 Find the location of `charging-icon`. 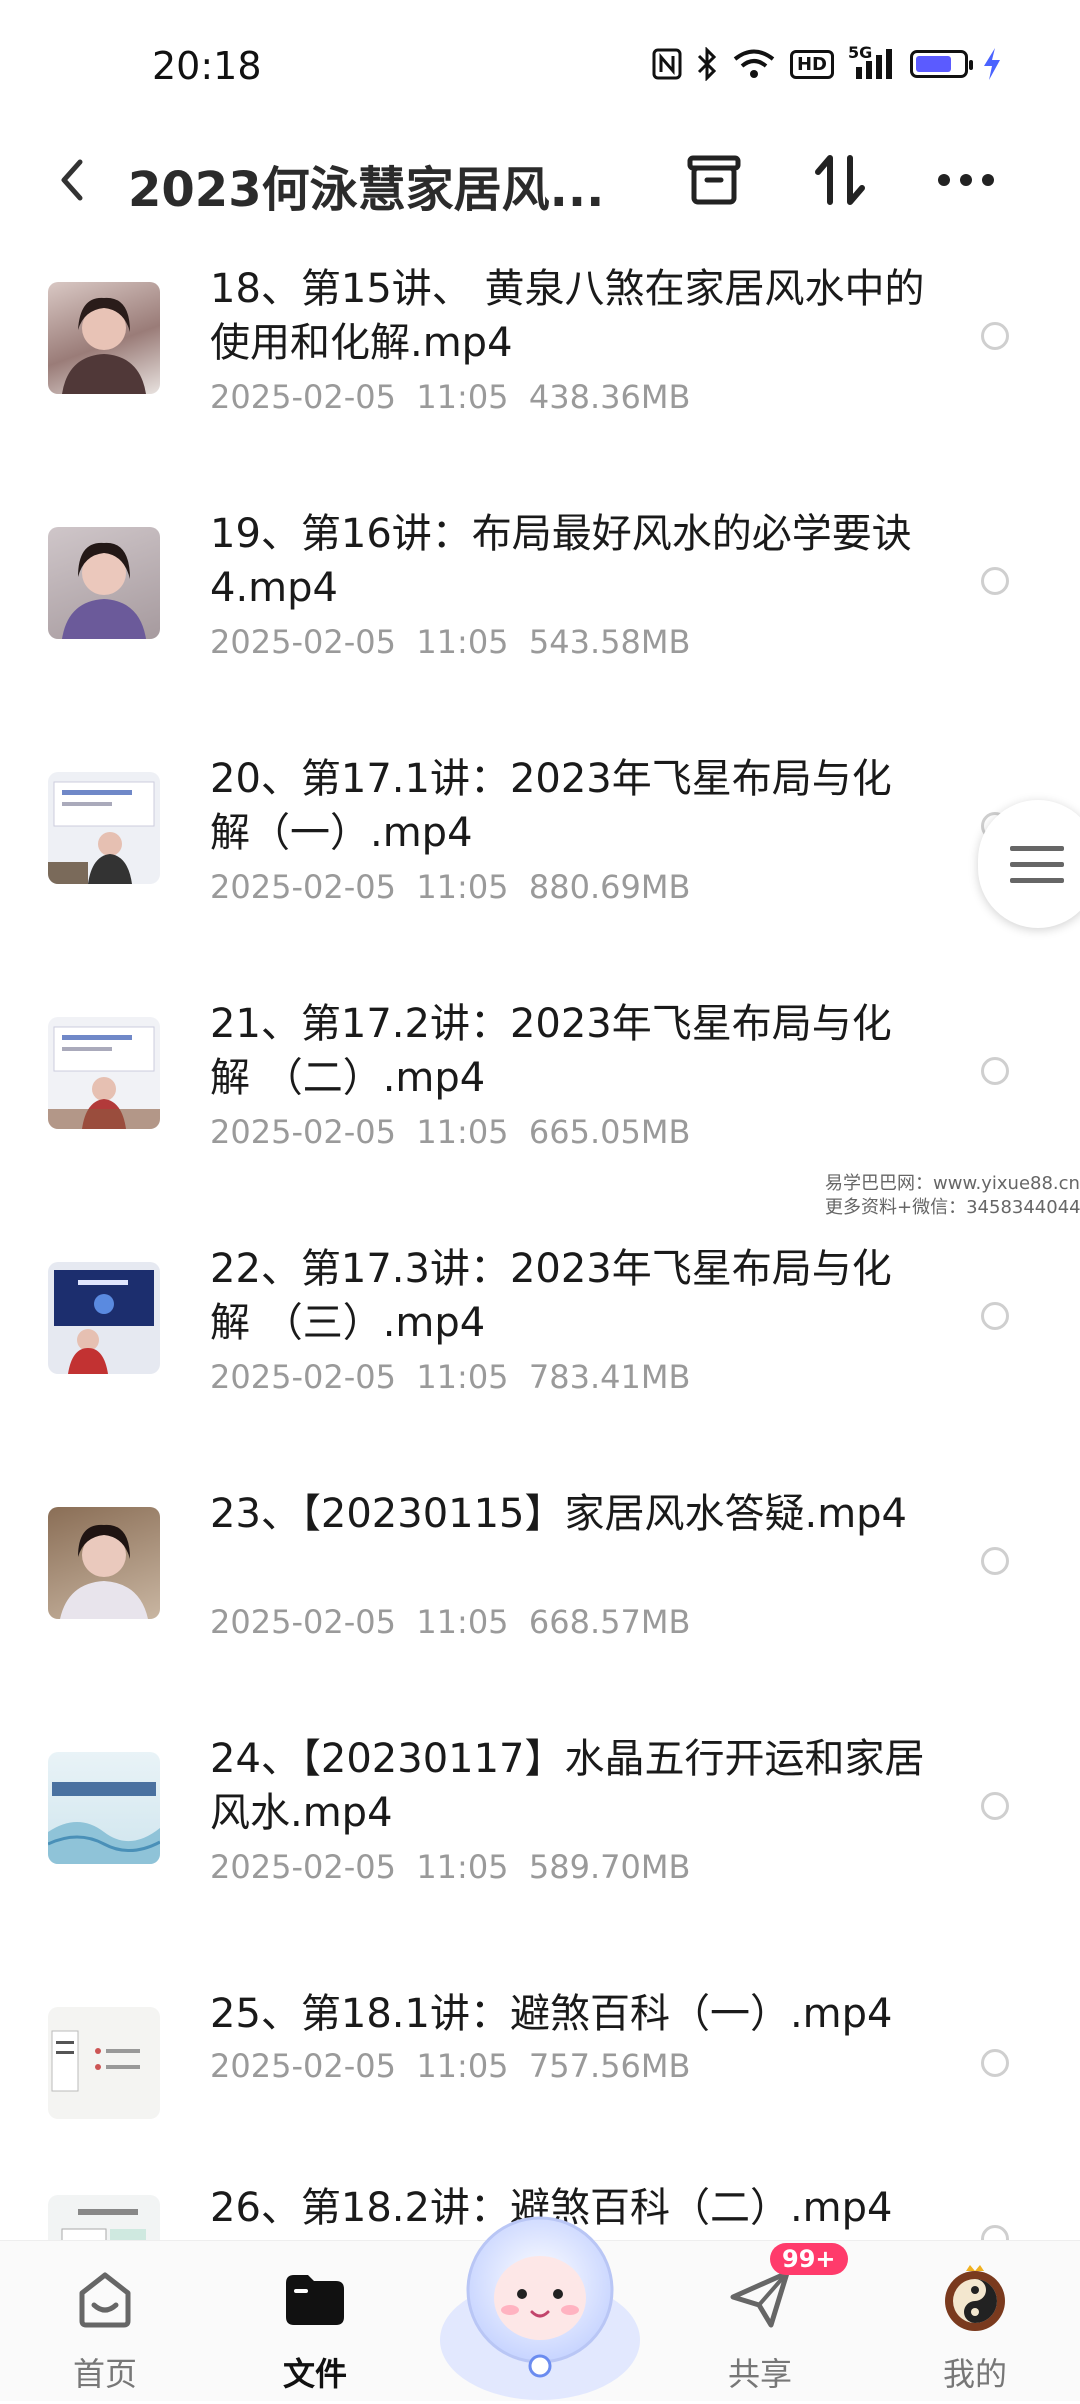

charging-icon is located at coordinates (992, 64).